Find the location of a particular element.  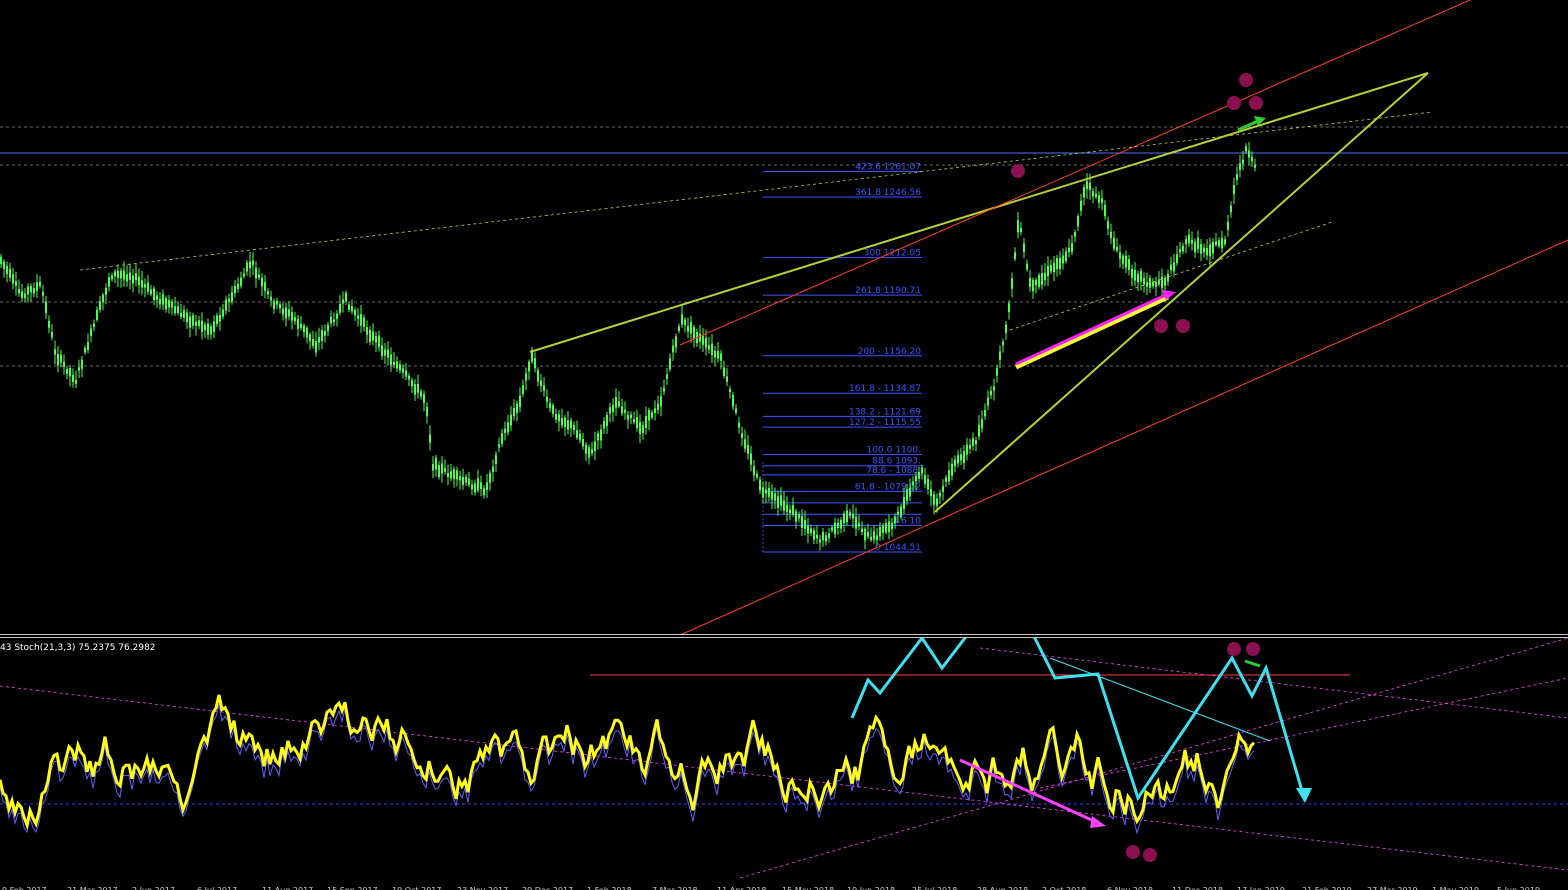

magenta-arrow-head is located at coordinates (1098, 822).